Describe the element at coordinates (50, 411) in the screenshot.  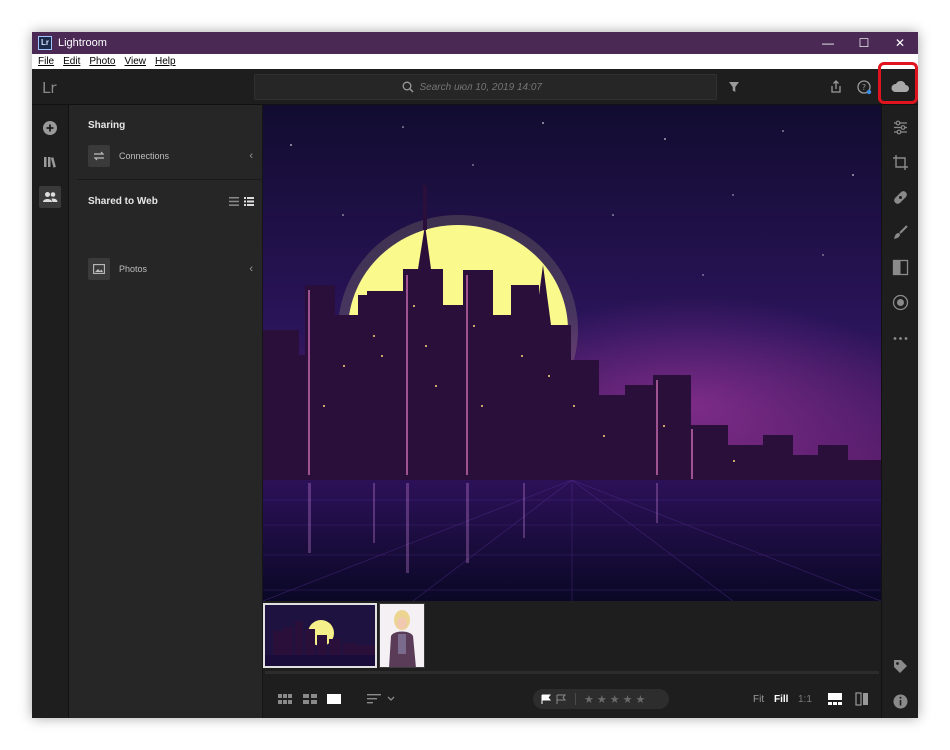
I see `left-rail` at that location.